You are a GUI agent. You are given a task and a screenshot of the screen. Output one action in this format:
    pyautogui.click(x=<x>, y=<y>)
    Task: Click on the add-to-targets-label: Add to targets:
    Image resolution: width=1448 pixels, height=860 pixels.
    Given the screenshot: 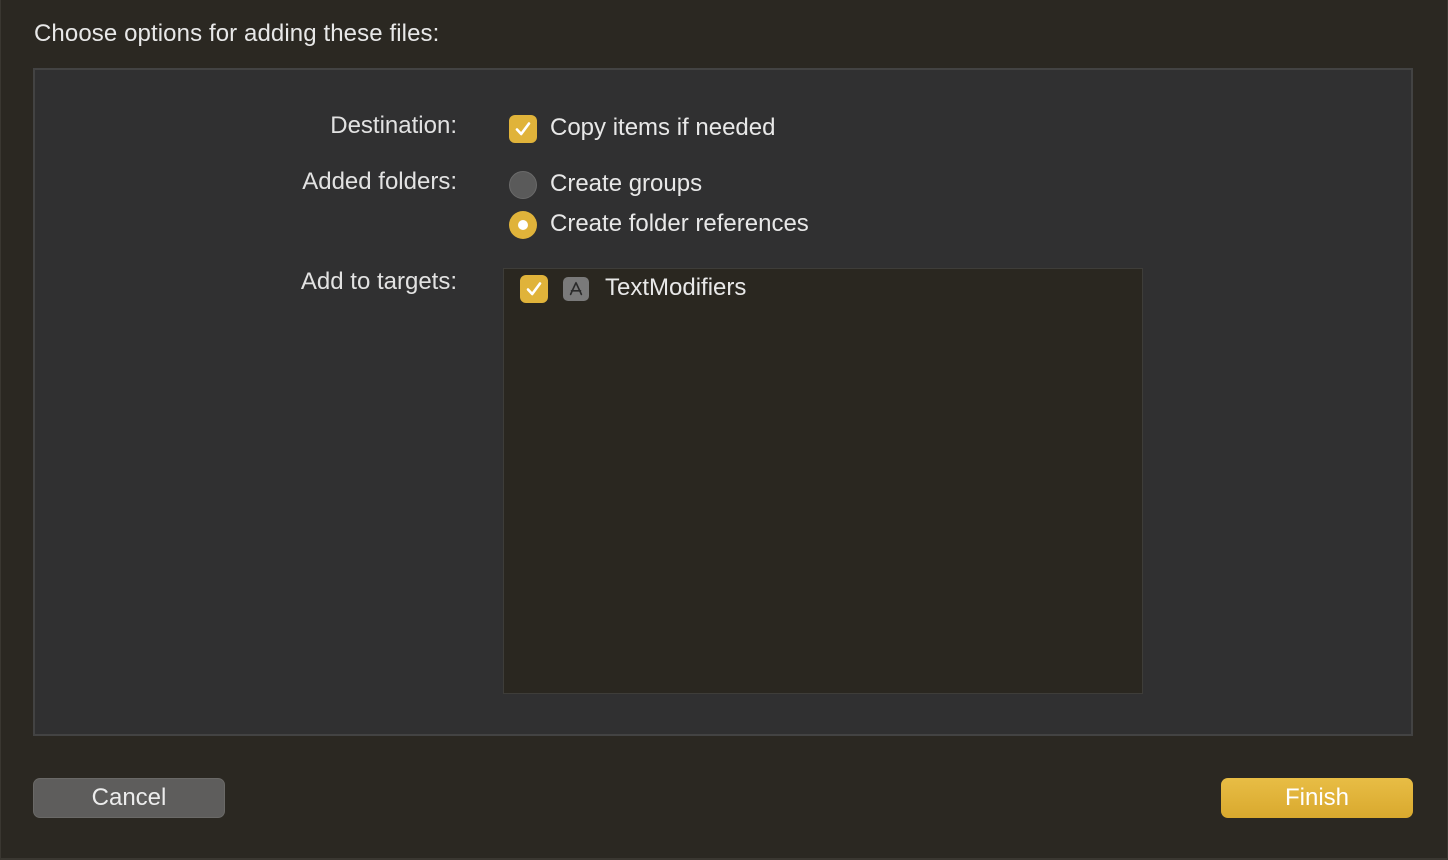 What is the action you would take?
    pyautogui.click(x=378, y=281)
    